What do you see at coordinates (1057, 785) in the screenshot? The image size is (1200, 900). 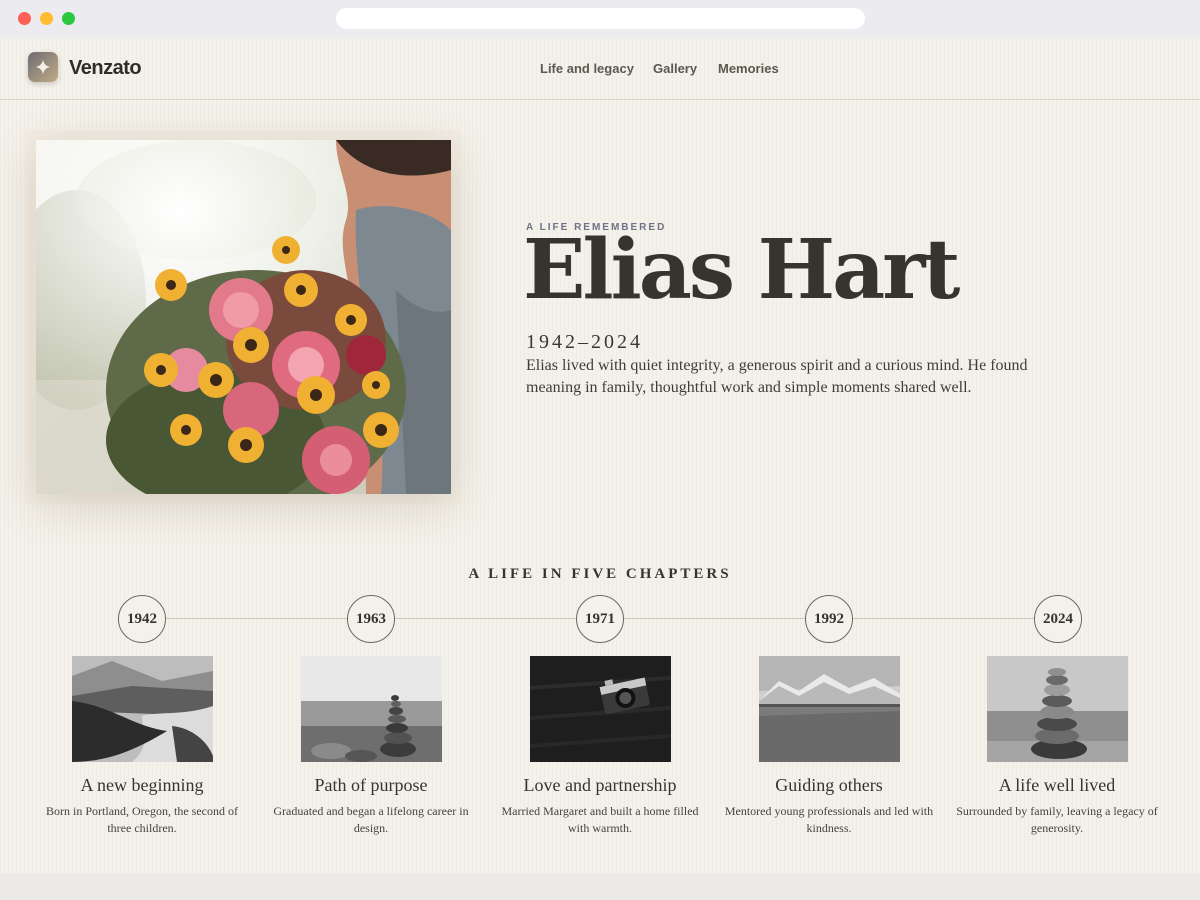 I see `chapter-title: A life well lived` at bounding box center [1057, 785].